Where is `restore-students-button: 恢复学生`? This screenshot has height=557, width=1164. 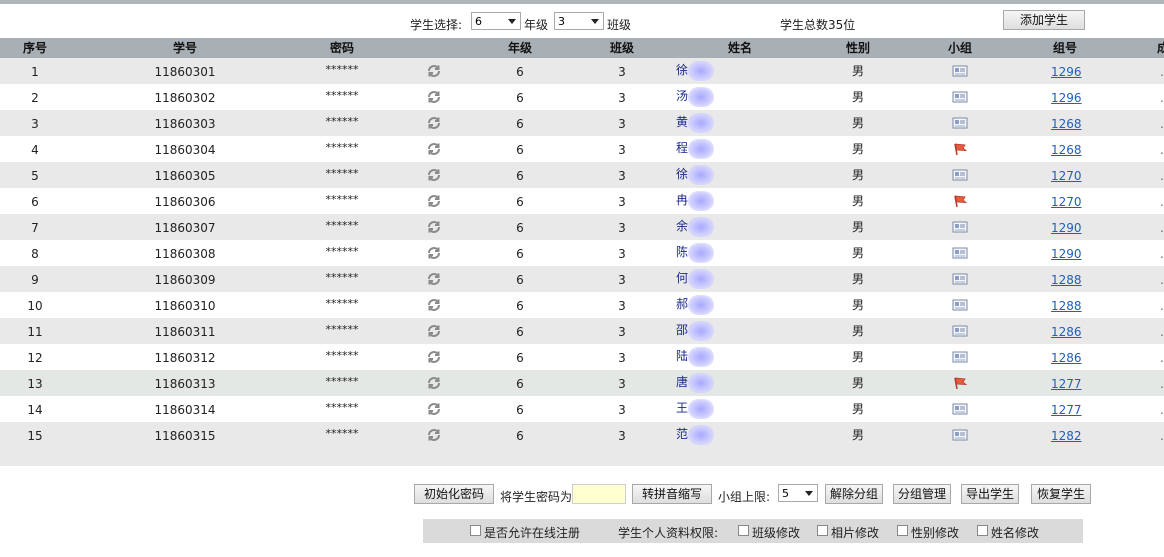 restore-students-button: 恢复学生 is located at coordinates (1061, 494).